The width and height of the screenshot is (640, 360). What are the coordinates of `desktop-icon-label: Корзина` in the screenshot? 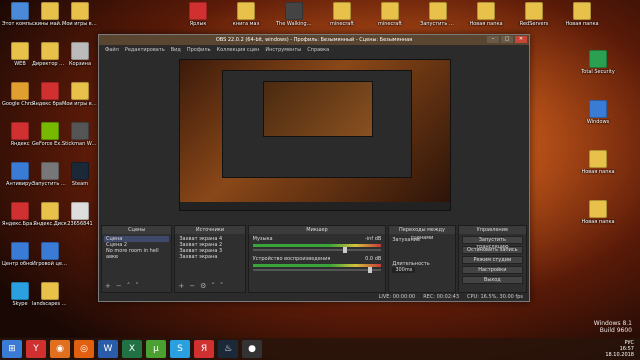 It's located at (80, 64).